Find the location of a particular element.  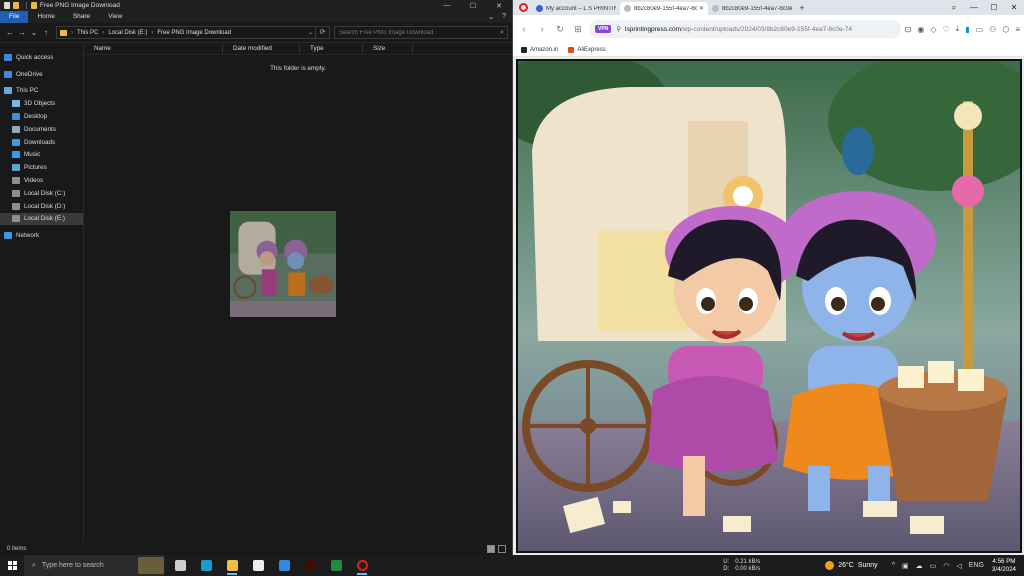

back-button: ‹ is located at coordinates (524, 29).